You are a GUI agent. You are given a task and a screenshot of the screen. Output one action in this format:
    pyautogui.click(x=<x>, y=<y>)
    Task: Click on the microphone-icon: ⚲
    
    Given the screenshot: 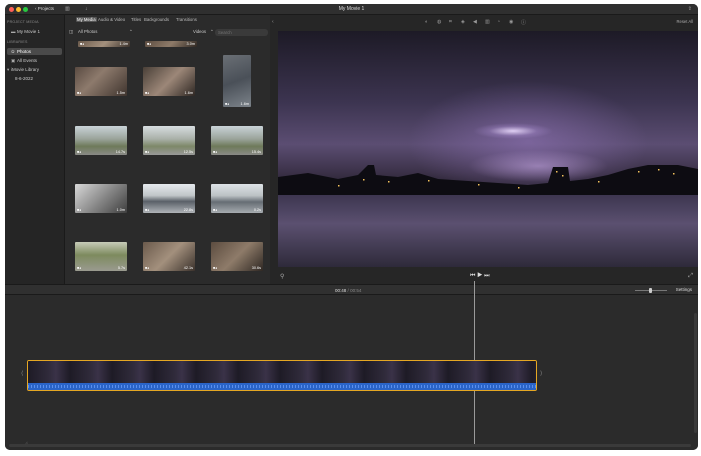 What is the action you would take?
    pyautogui.click(x=282, y=276)
    